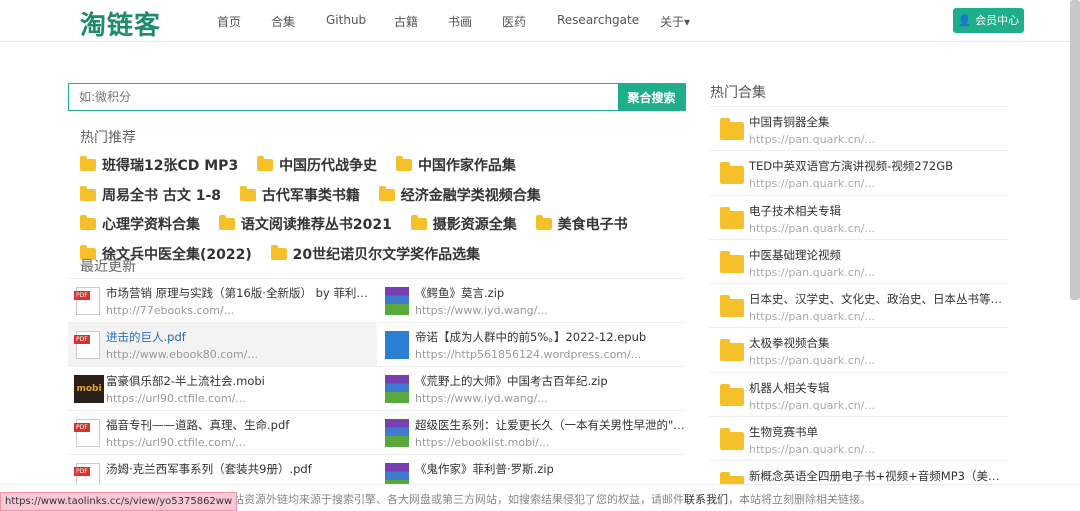  I want to click on recent-item-title: 富豪俱乐部2-半上流社会.mobi, so click(241, 381).